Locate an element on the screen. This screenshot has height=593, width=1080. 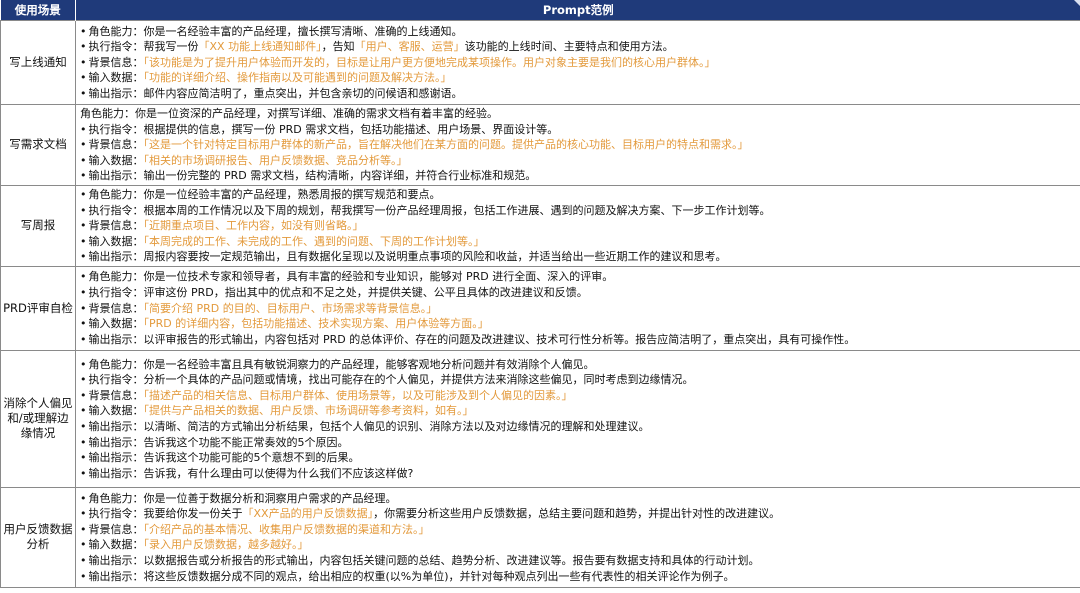
scene-cell: PRD评审自检 is located at coordinates (38, 308).